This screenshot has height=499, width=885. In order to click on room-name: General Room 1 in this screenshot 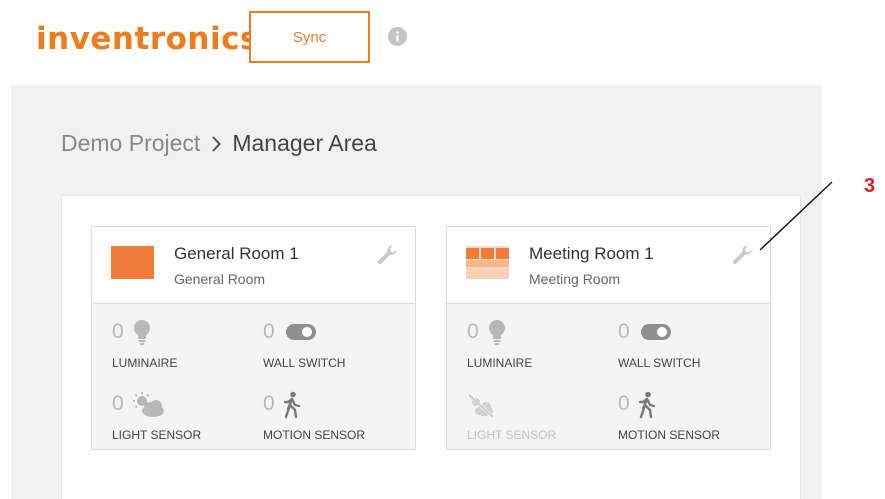, I will do `click(236, 253)`.